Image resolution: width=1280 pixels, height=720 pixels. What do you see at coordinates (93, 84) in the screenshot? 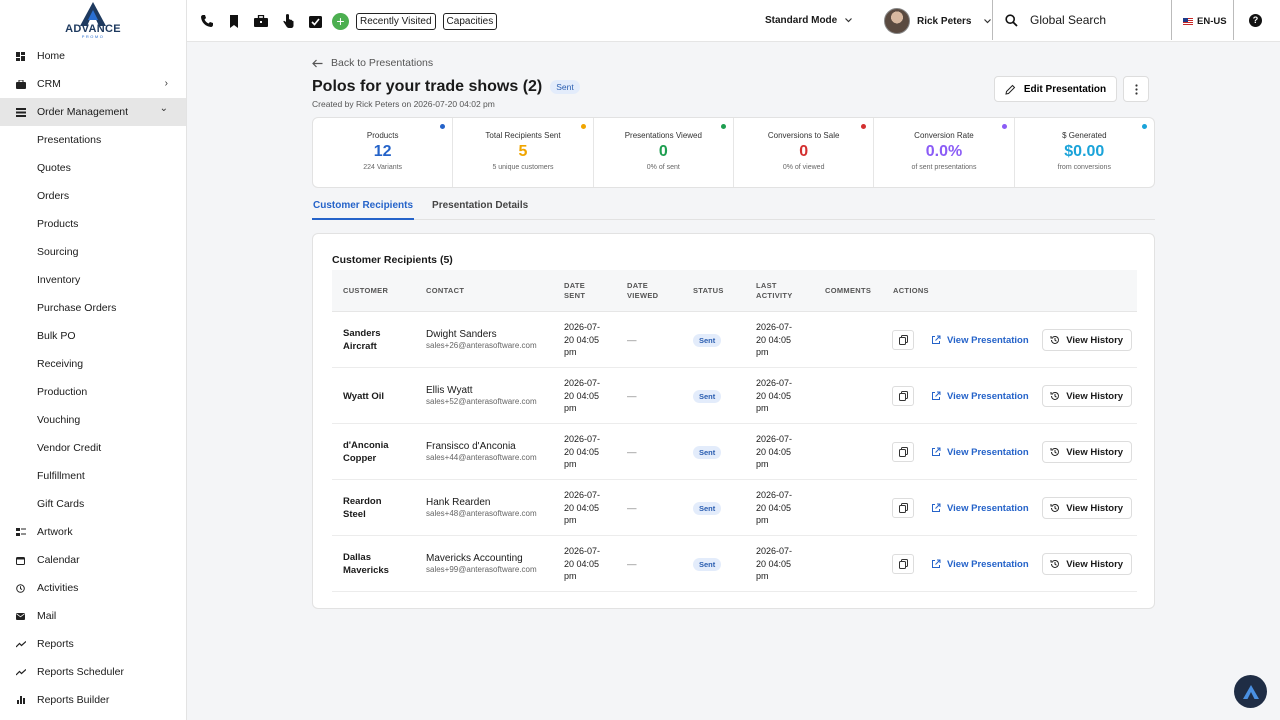
I see `sidebar-item-crm: CRM ›` at bounding box center [93, 84].